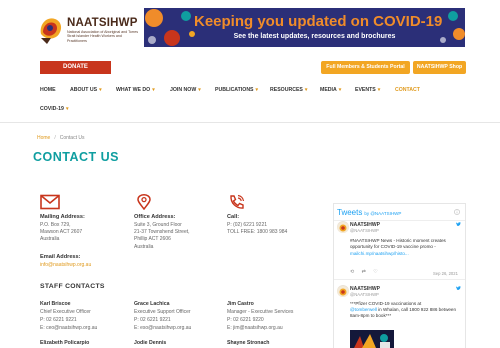 The image size is (500, 348). I want to click on staff-role: Executive Support Officer, so click(162, 312).